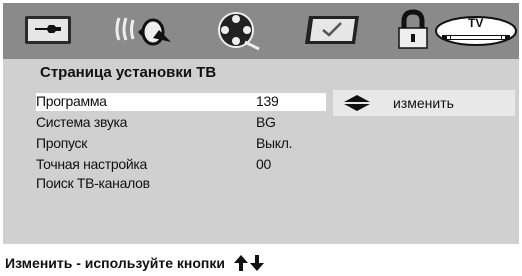 This screenshot has width=522, height=276. Describe the element at coordinates (240, 263) in the screenshot. I see `arrow-up-icon` at that location.